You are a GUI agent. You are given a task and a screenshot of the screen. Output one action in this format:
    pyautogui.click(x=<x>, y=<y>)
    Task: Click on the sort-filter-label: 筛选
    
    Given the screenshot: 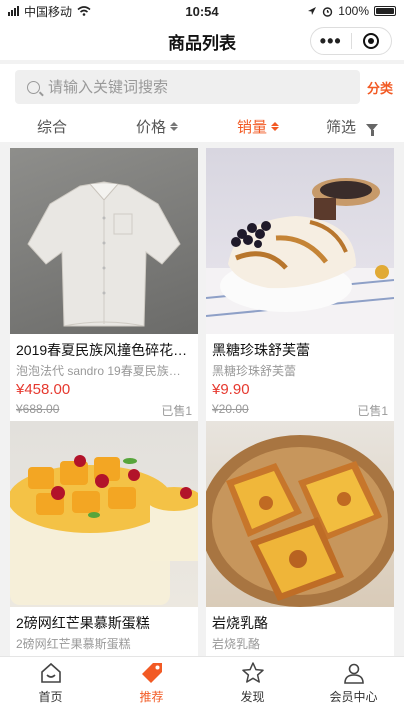 What is the action you would take?
    pyautogui.click(x=341, y=127)
    